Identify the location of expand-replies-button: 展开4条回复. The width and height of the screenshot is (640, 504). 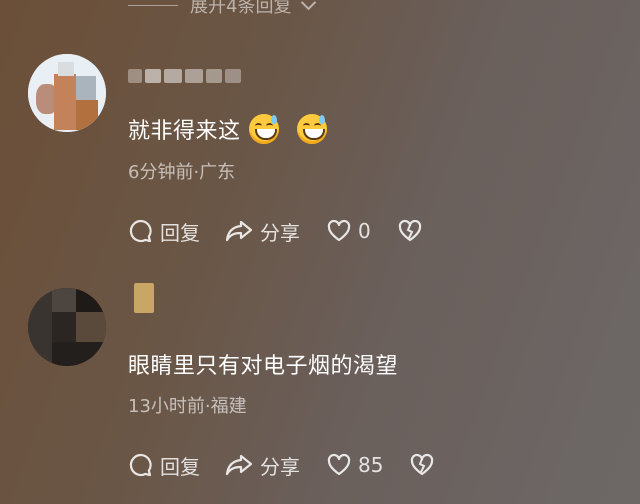
(222, 9).